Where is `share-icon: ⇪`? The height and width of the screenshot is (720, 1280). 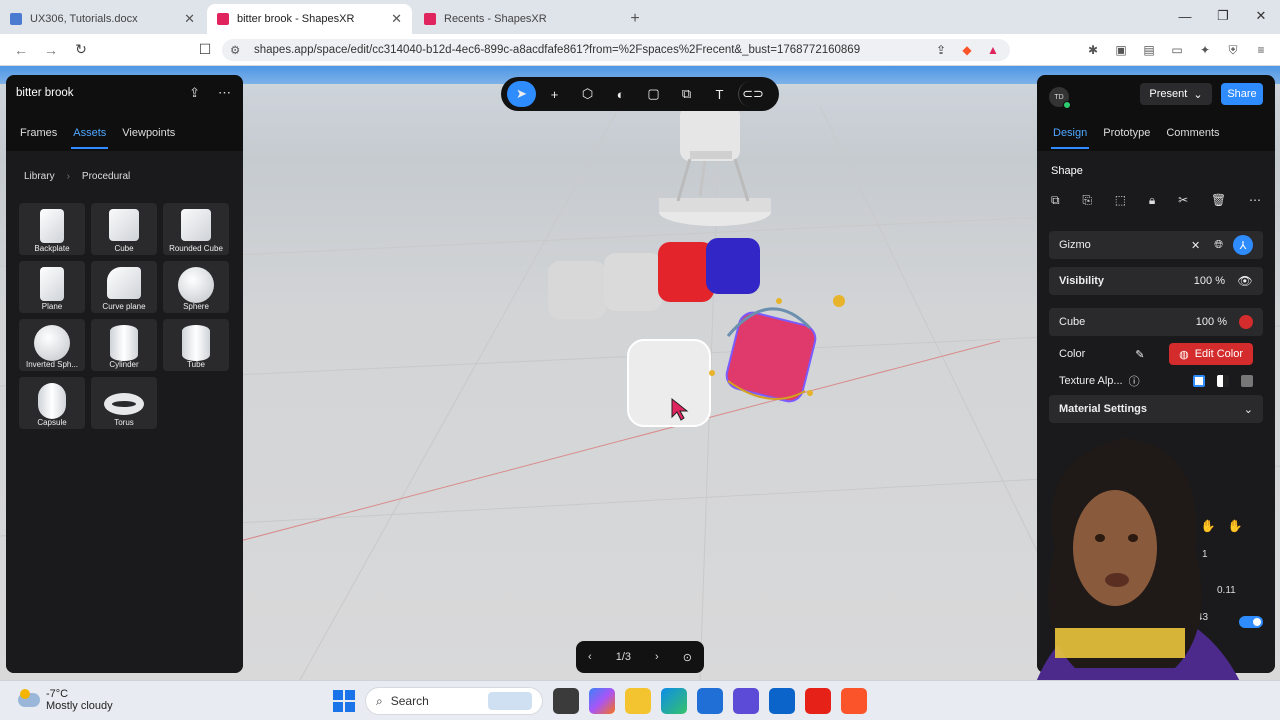
share-icon: ⇪ is located at coordinates (941, 50).